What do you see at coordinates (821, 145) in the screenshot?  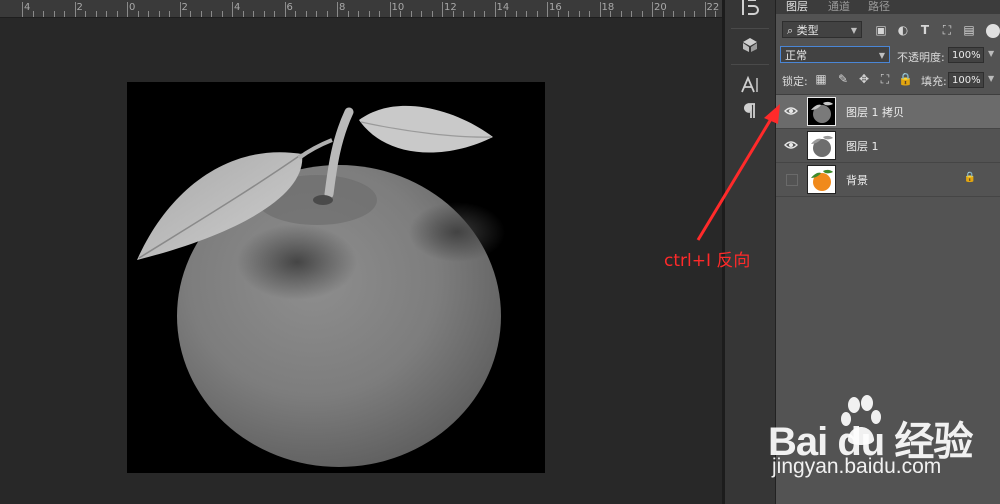 I see `layer-thumbnail` at bounding box center [821, 145].